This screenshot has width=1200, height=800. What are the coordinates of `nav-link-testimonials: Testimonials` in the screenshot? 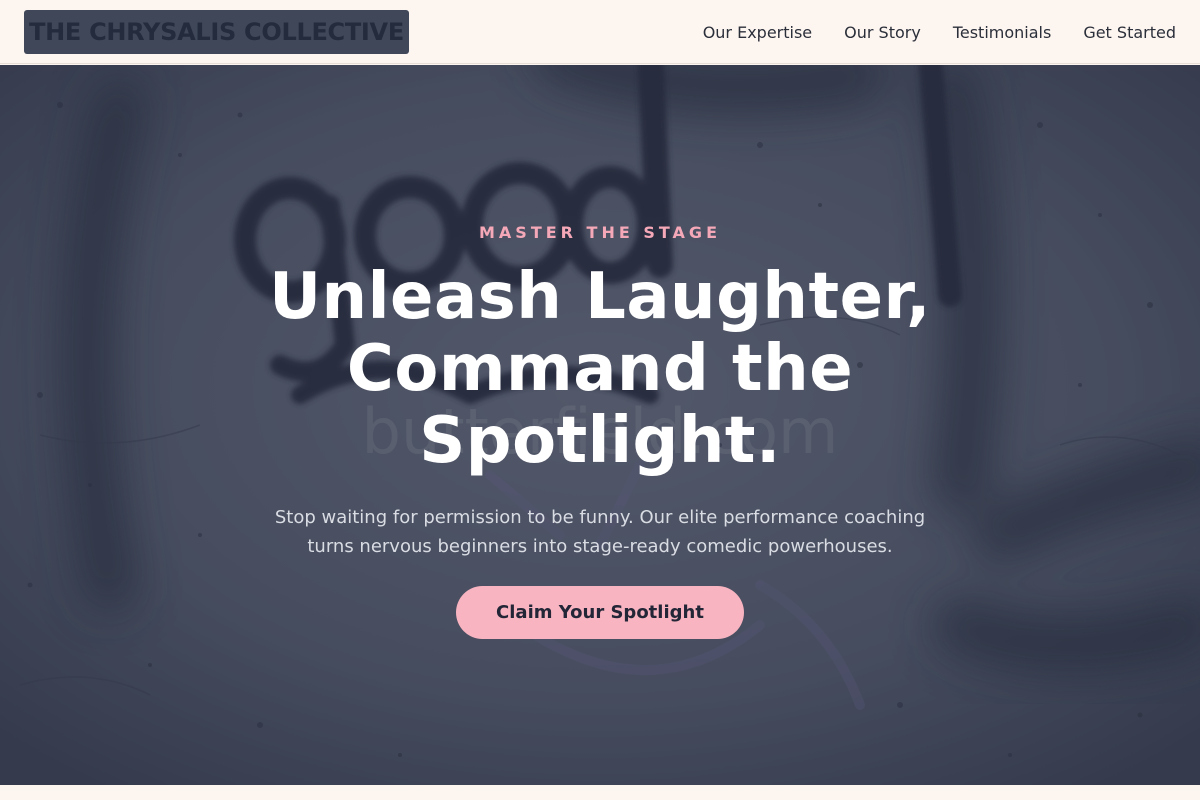 It's located at (1002, 32).